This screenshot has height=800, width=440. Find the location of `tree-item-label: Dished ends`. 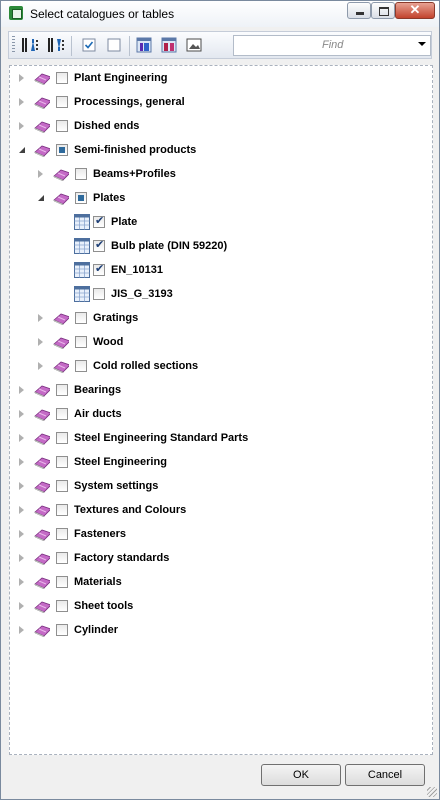

tree-item-label: Dished ends is located at coordinates (107, 126).